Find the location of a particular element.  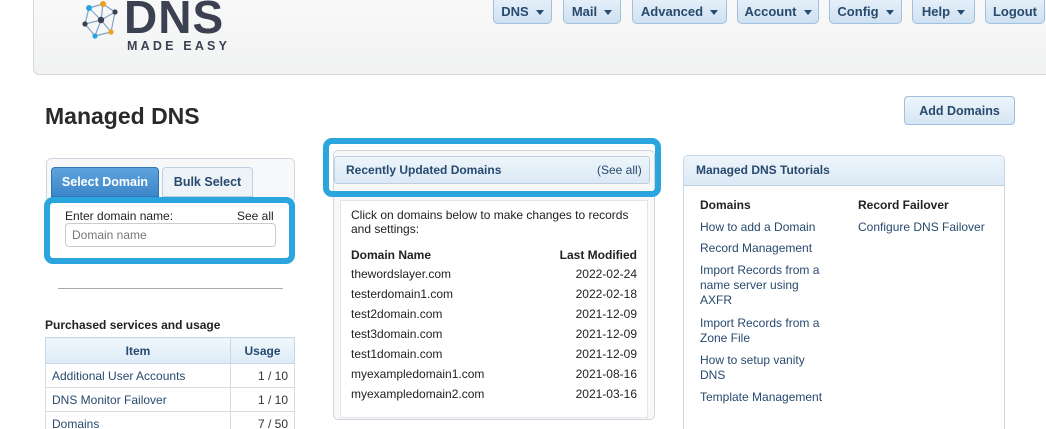

domain-link: myexampledomain1.com is located at coordinates (441, 374).